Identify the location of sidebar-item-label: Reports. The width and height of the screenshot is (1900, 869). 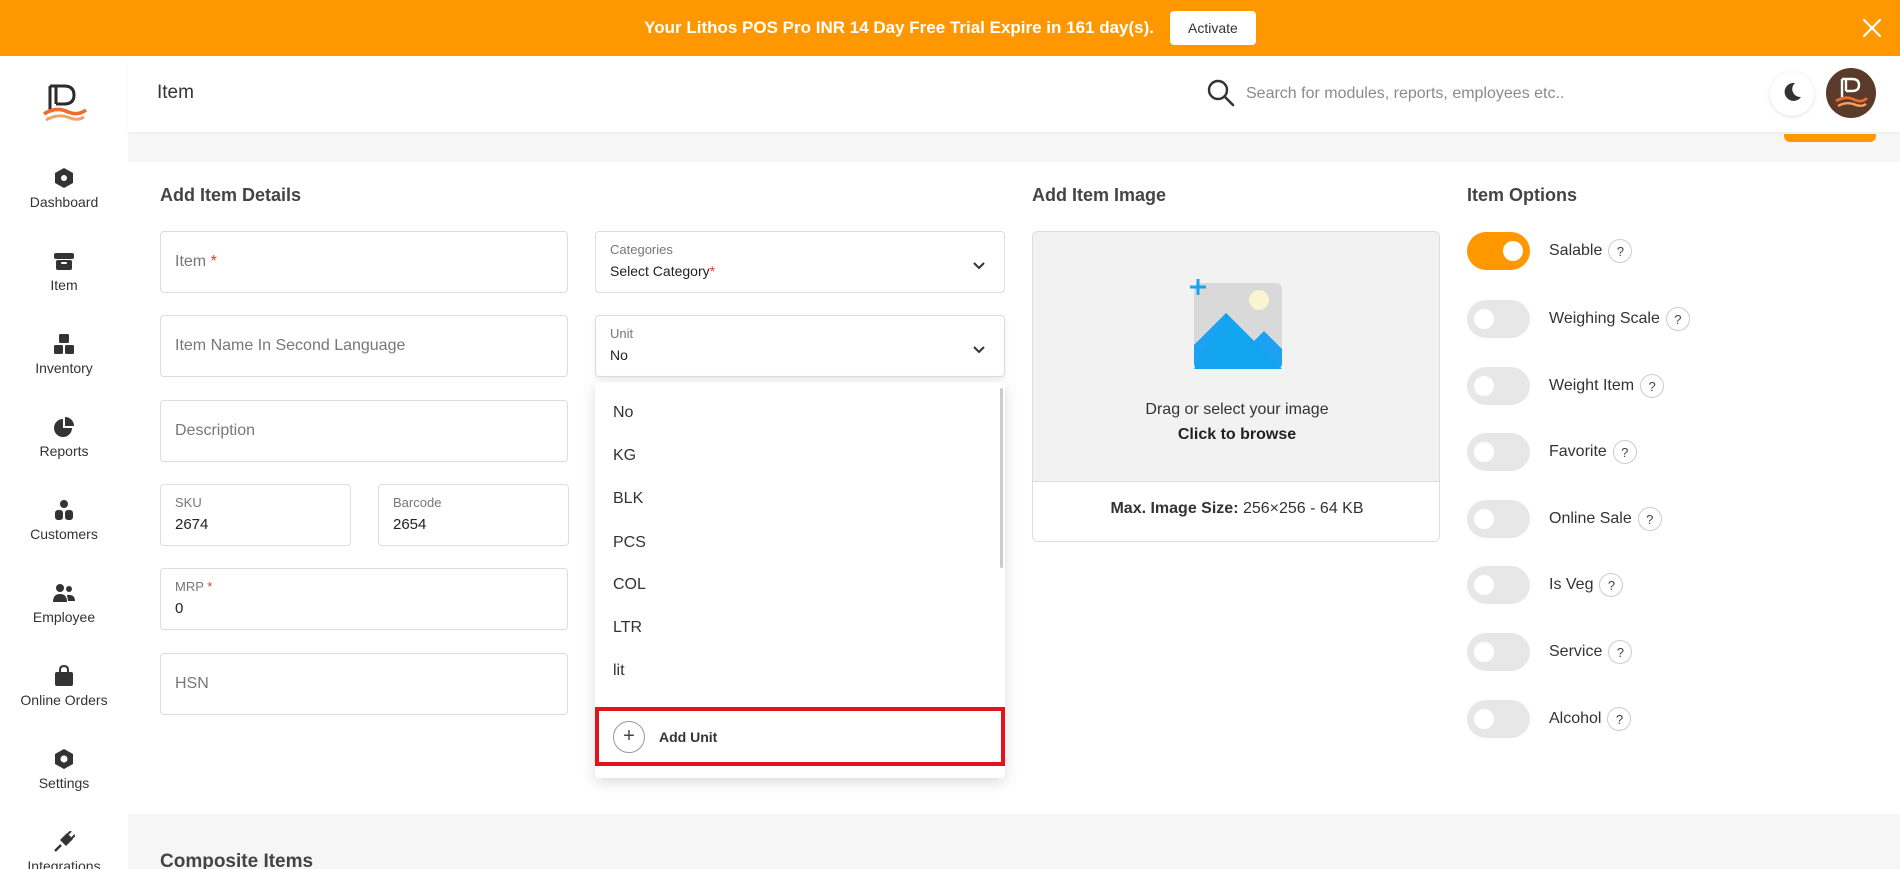
(64, 451).